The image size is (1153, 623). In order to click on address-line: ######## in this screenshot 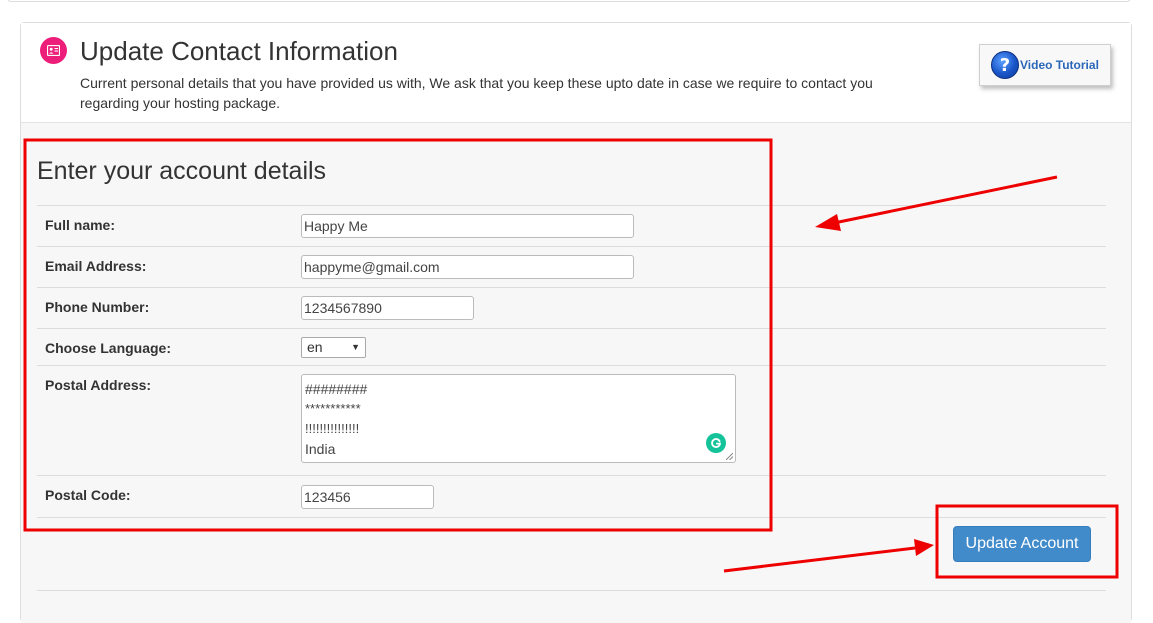, I will do `click(336, 389)`.